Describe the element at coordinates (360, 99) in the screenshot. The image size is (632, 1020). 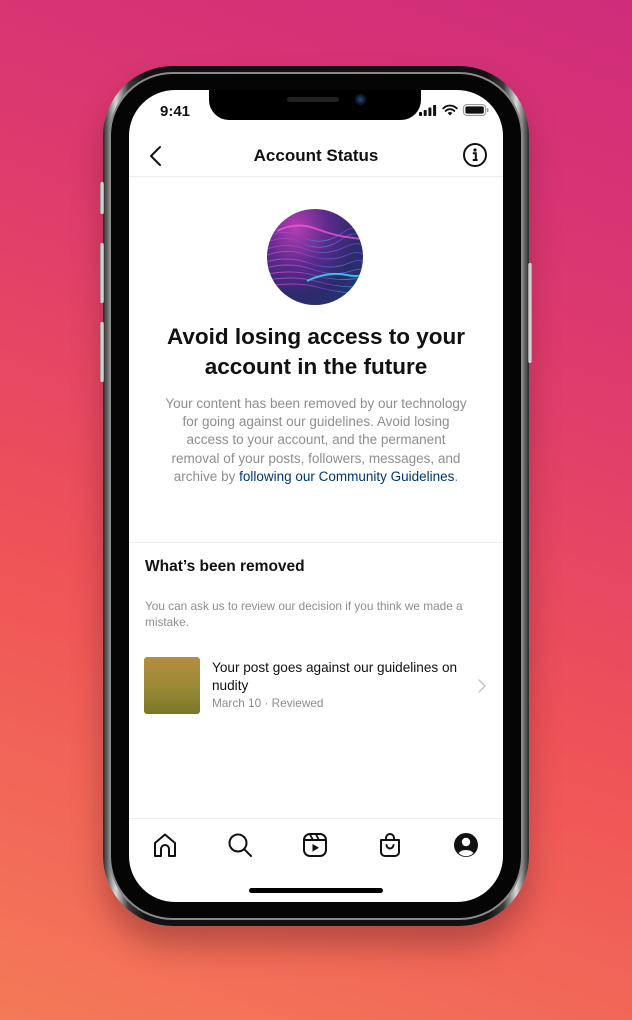
I see `front-camera` at that location.